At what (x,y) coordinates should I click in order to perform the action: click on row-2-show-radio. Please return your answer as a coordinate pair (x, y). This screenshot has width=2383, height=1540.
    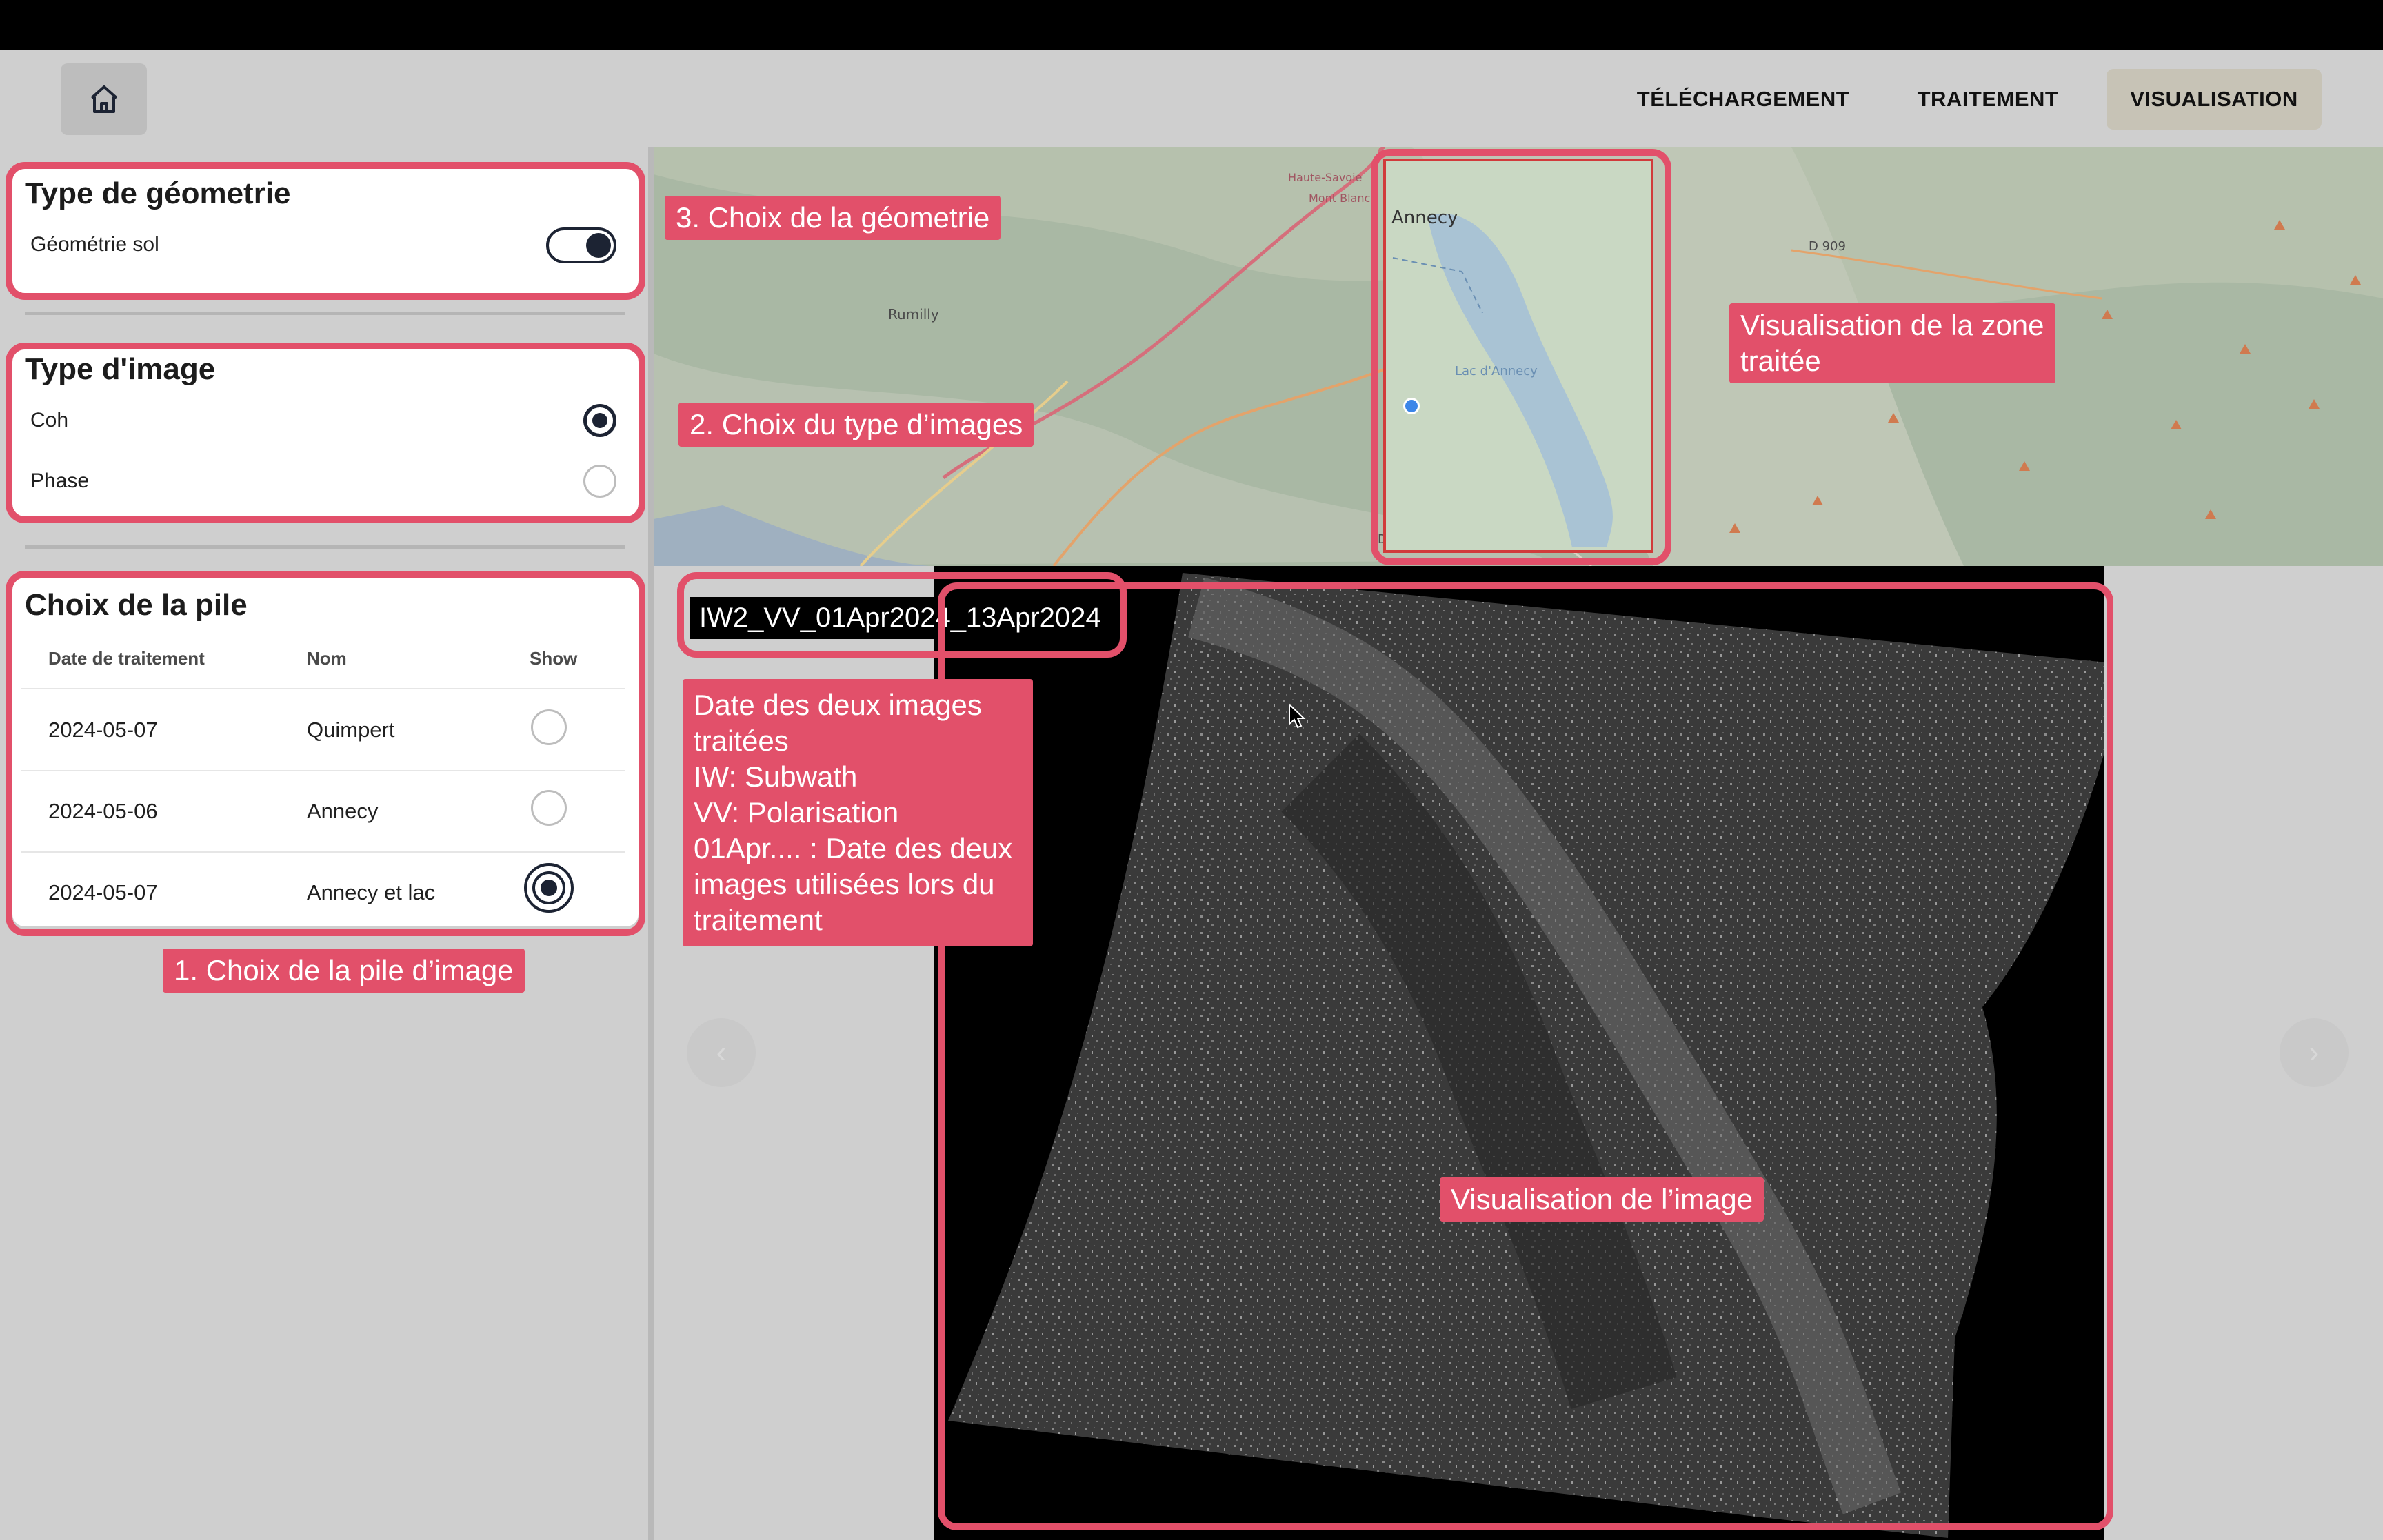
    Looking at the image, I should click on (549, 808).